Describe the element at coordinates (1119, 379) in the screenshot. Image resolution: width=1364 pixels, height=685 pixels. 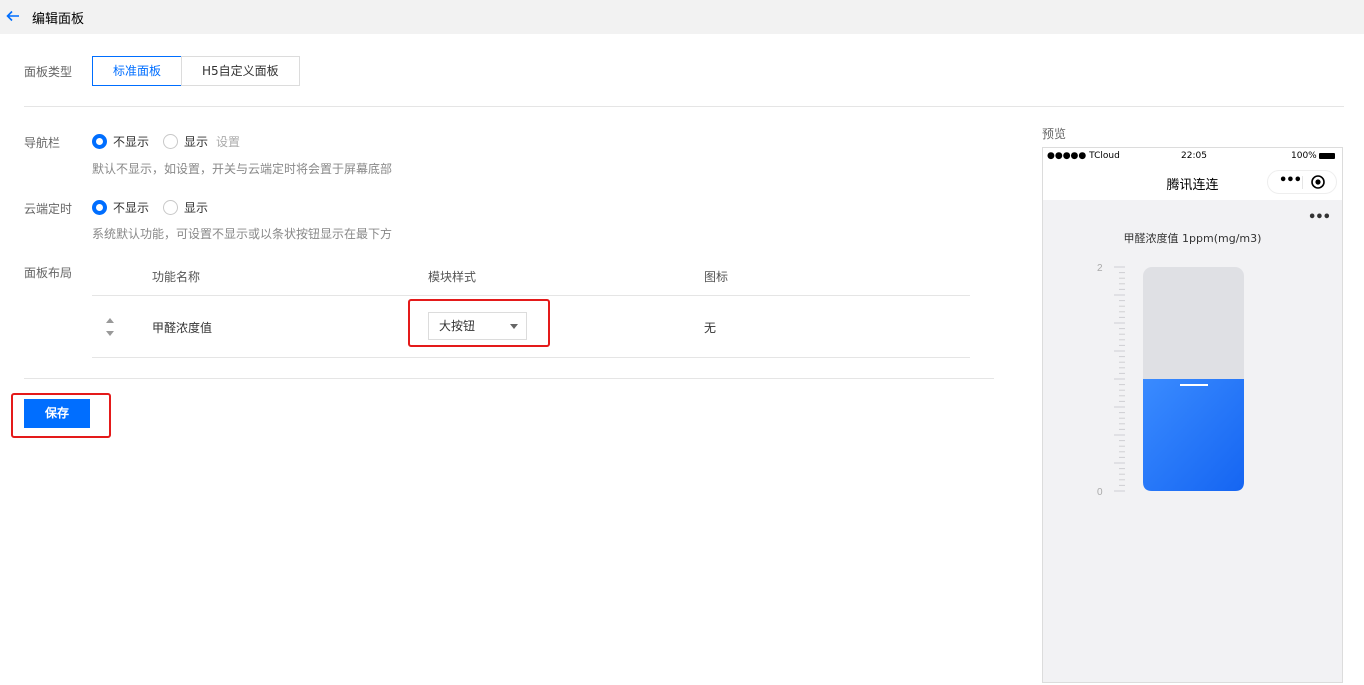
I see `gauge-scale-ticks` at that location.